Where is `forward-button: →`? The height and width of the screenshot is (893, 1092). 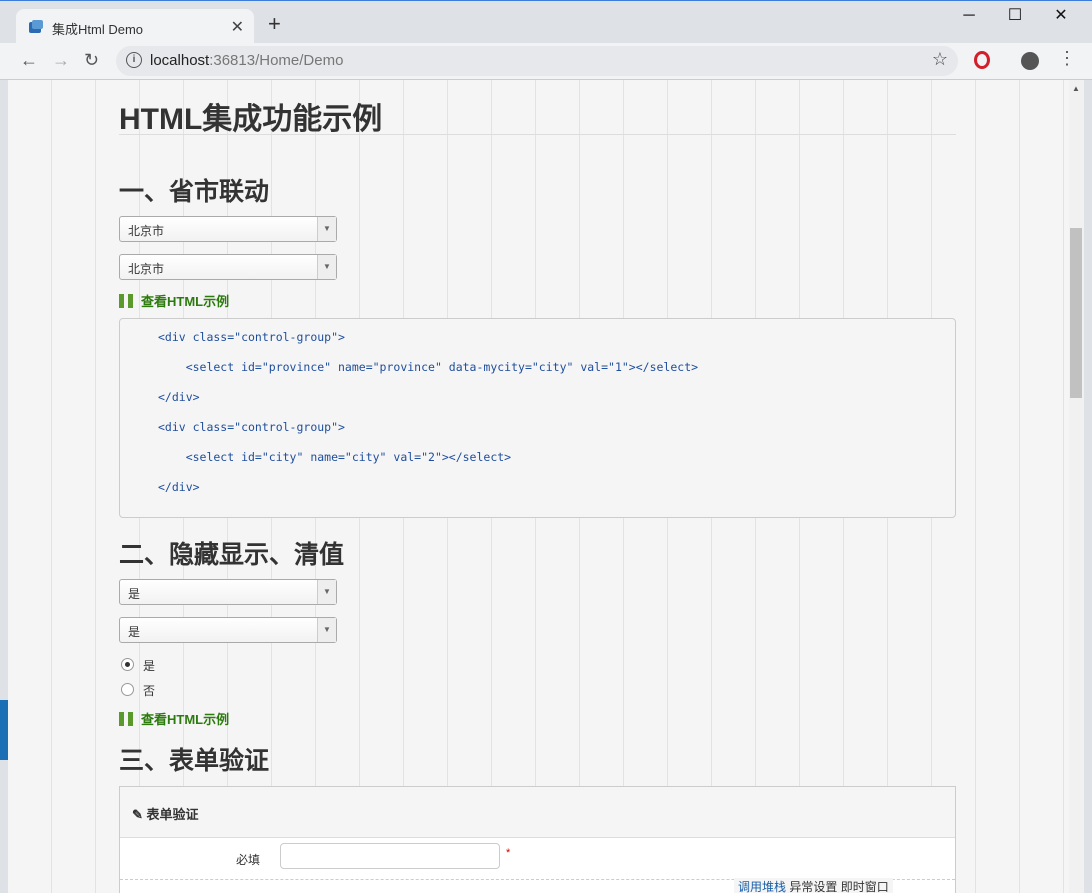
forward-button: → is located at coordinates (61, 60).